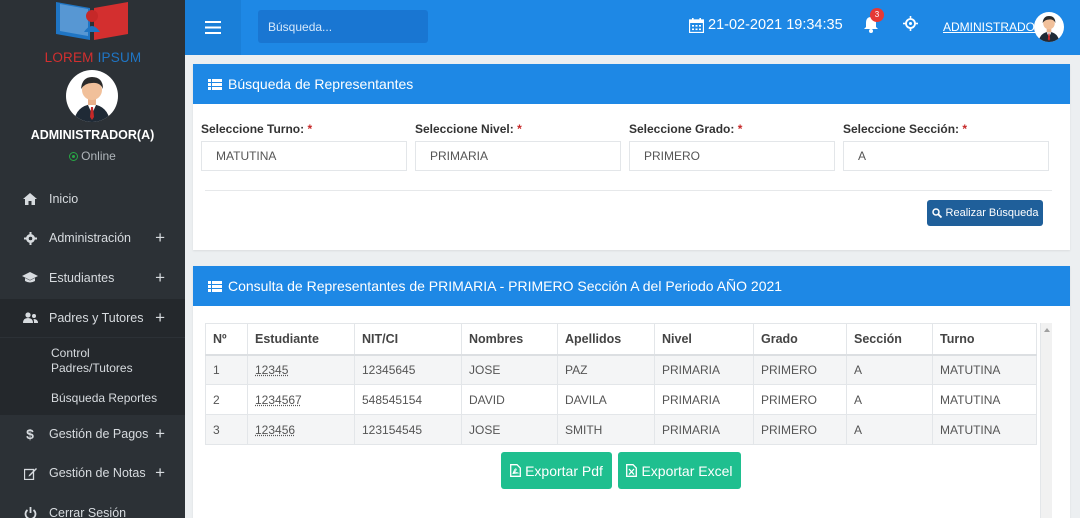  What do you see at coordinates (215, 84) in the screenshot?
I see `list-icon` at bounding box center [215, 84].